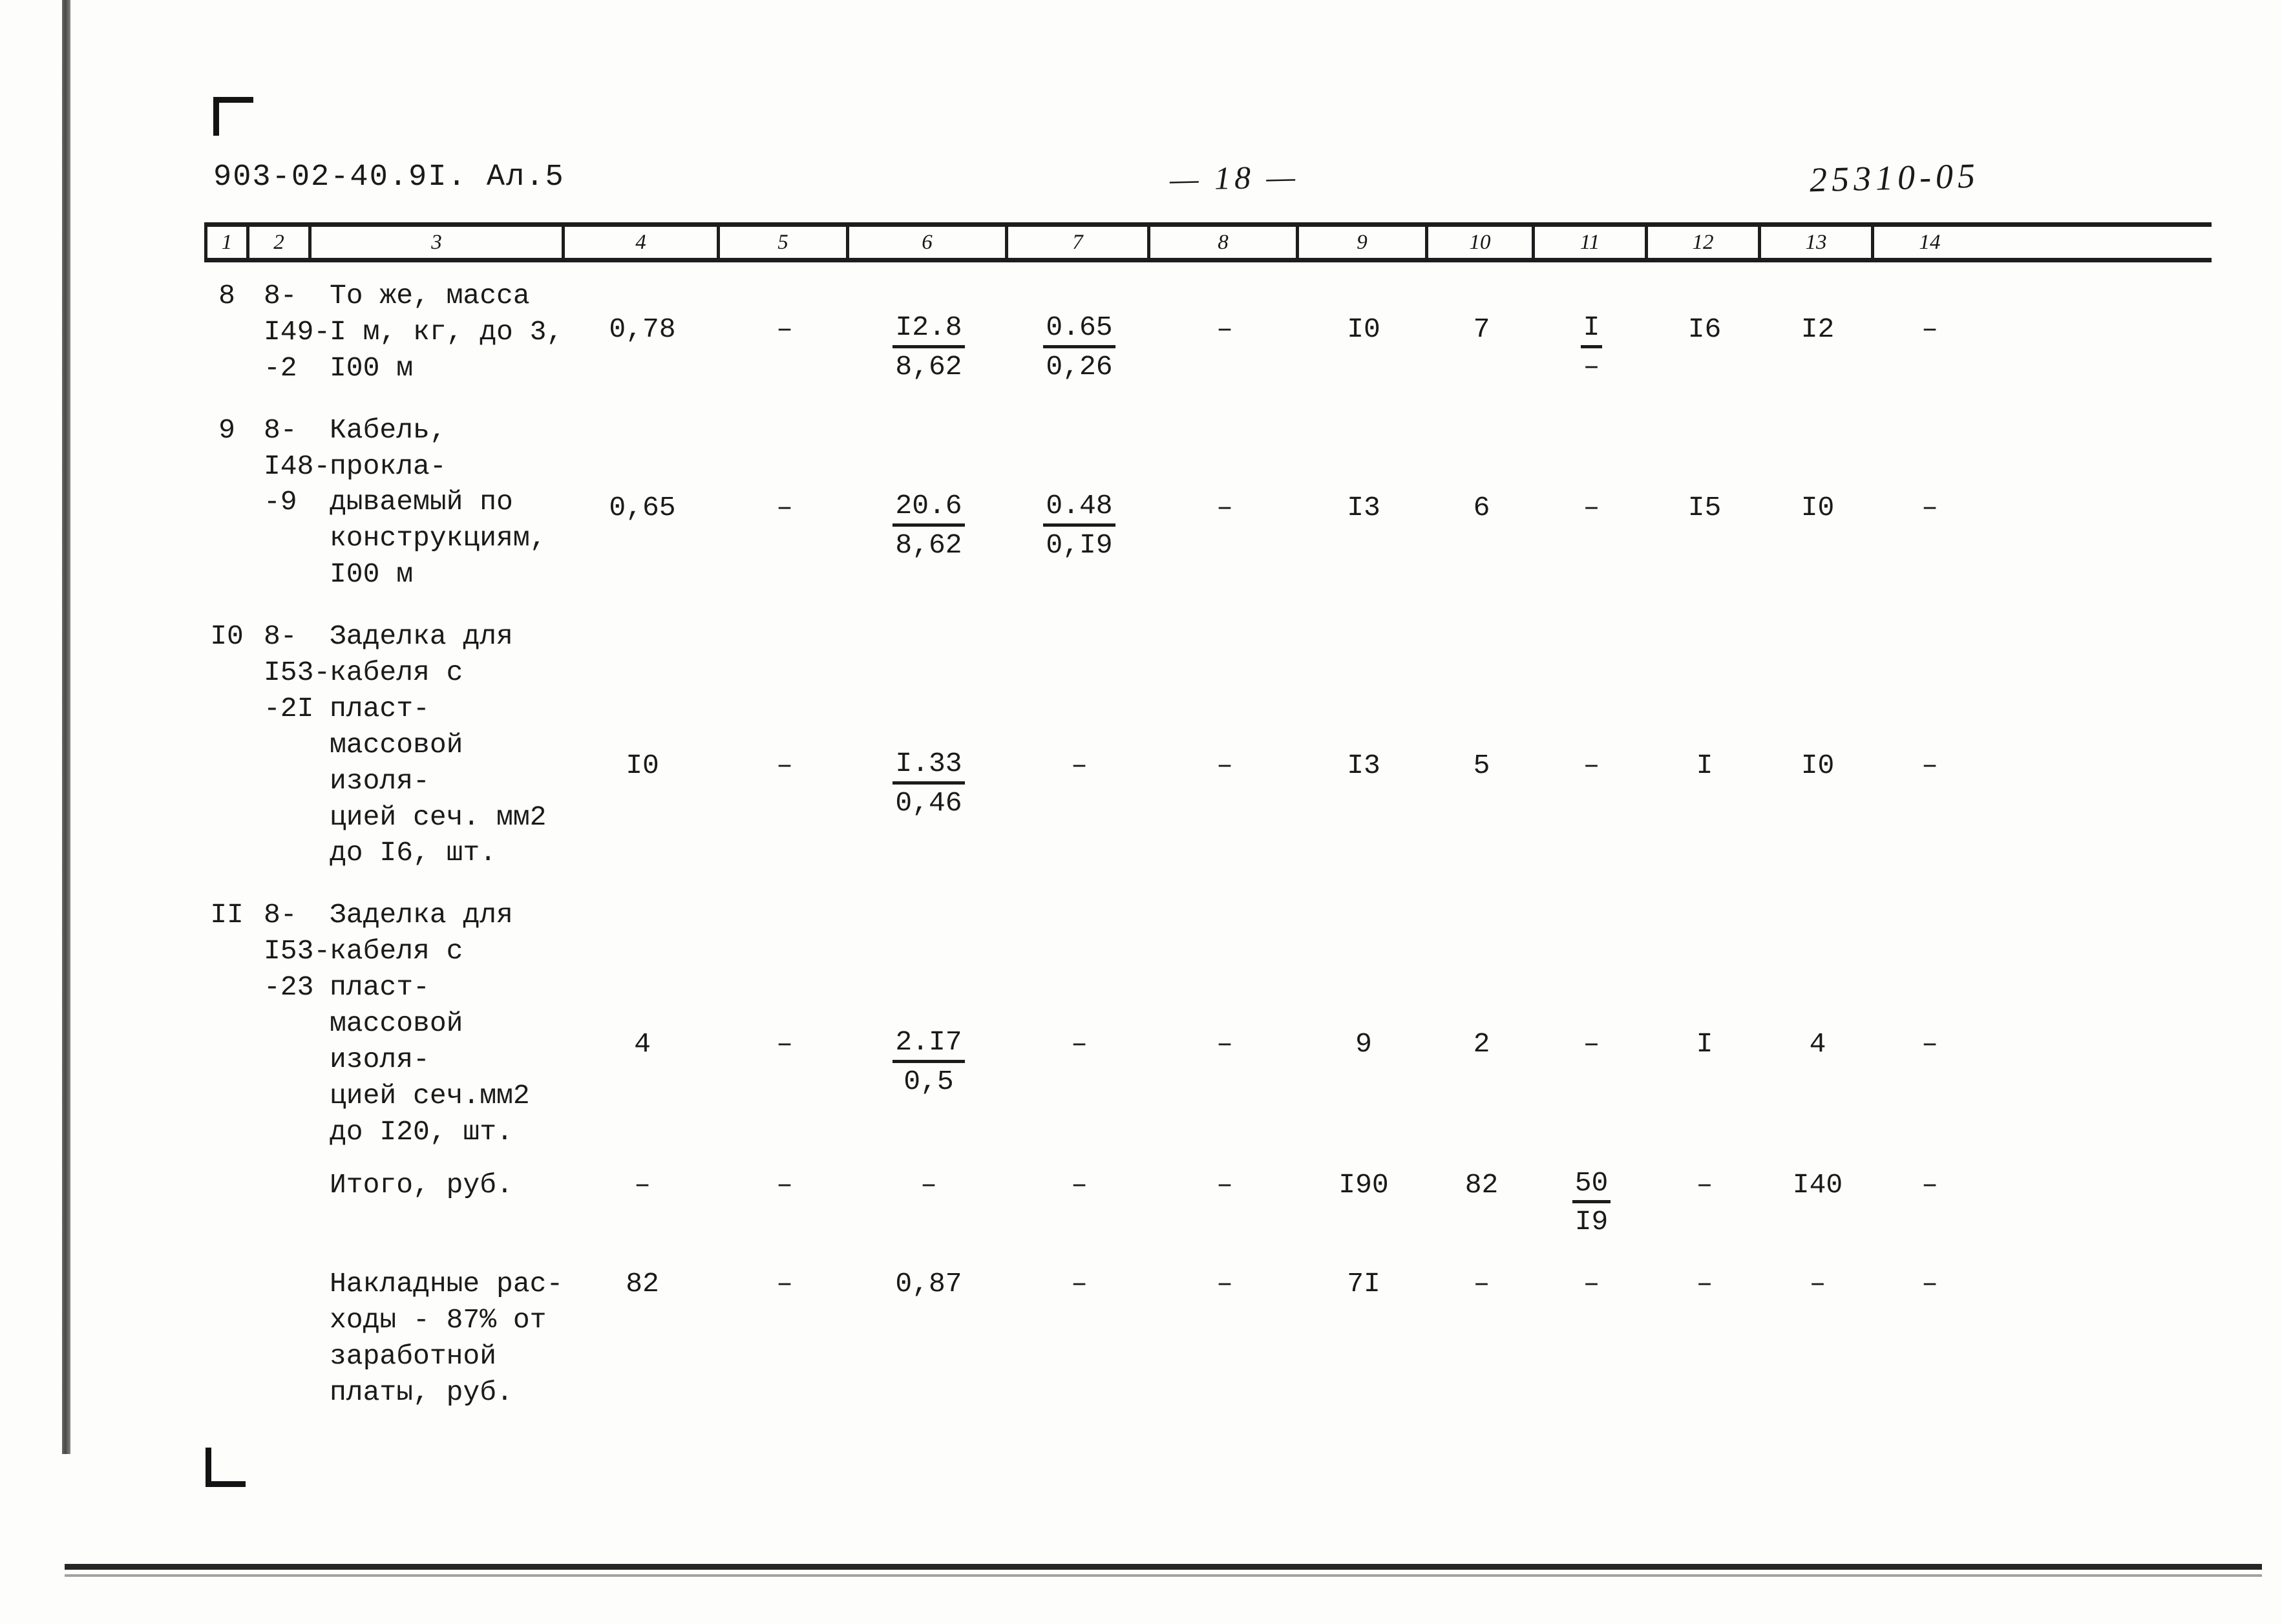 The width and height of the screenshot is (2282, 1624). I want to click on fraction-denominator: 0,26, so click(1080, 366).